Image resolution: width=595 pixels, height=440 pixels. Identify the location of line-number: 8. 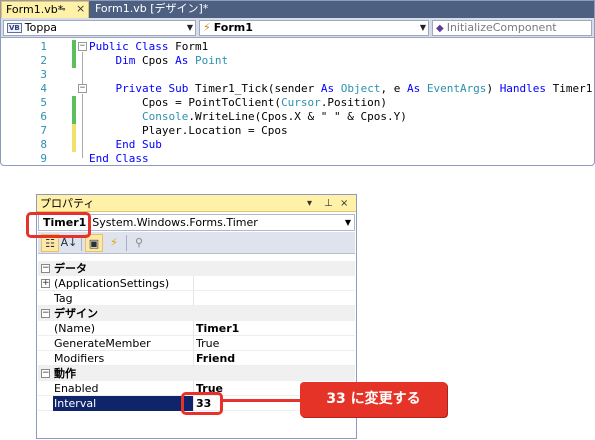
(43, 144).